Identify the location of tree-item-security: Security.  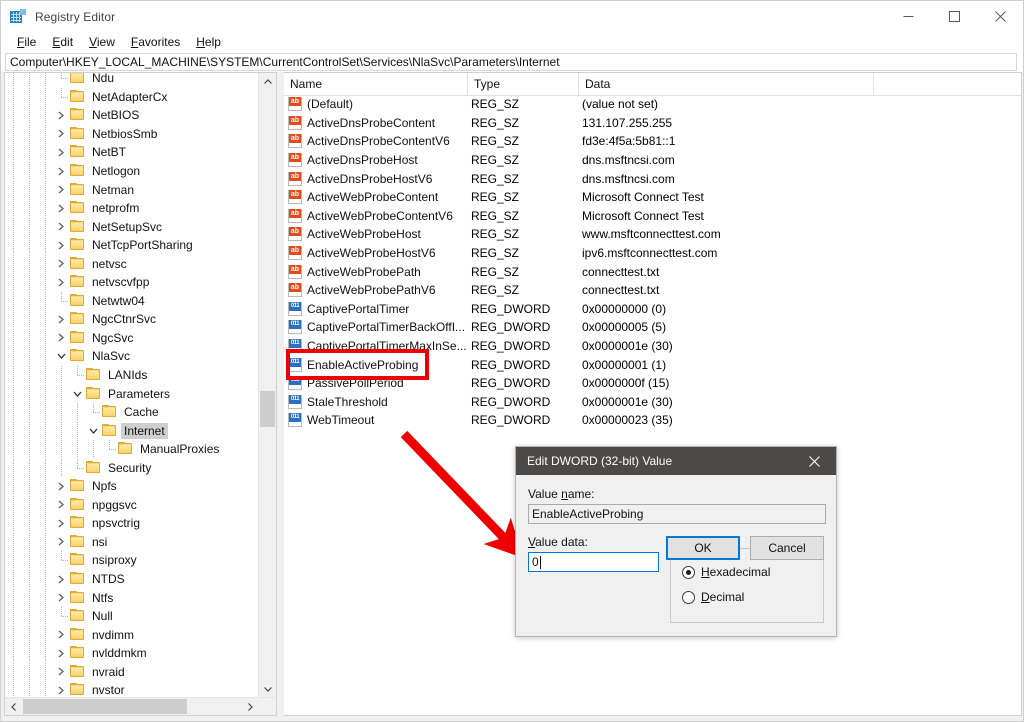
(131, 467).